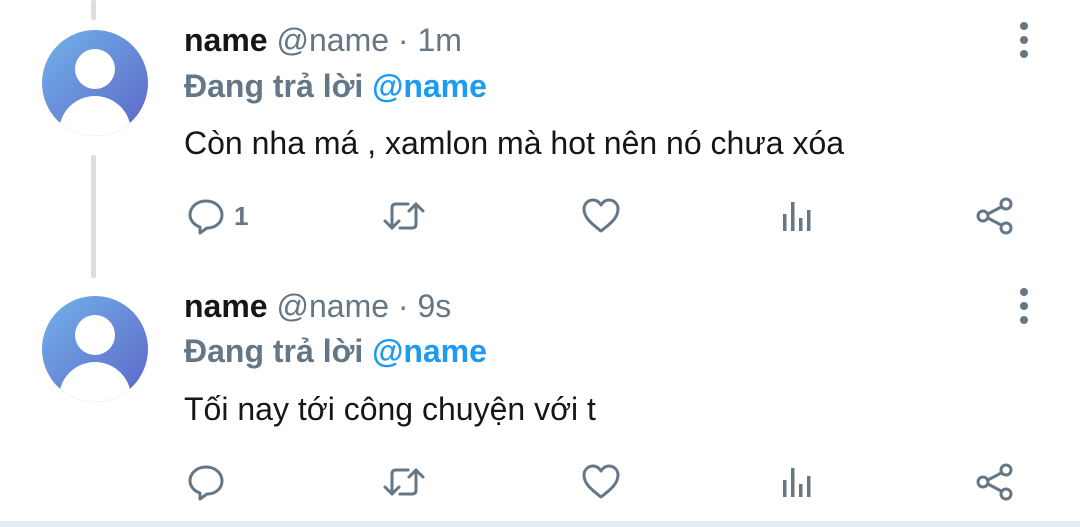  I want to click on tweet-divider, so click(540, 524).